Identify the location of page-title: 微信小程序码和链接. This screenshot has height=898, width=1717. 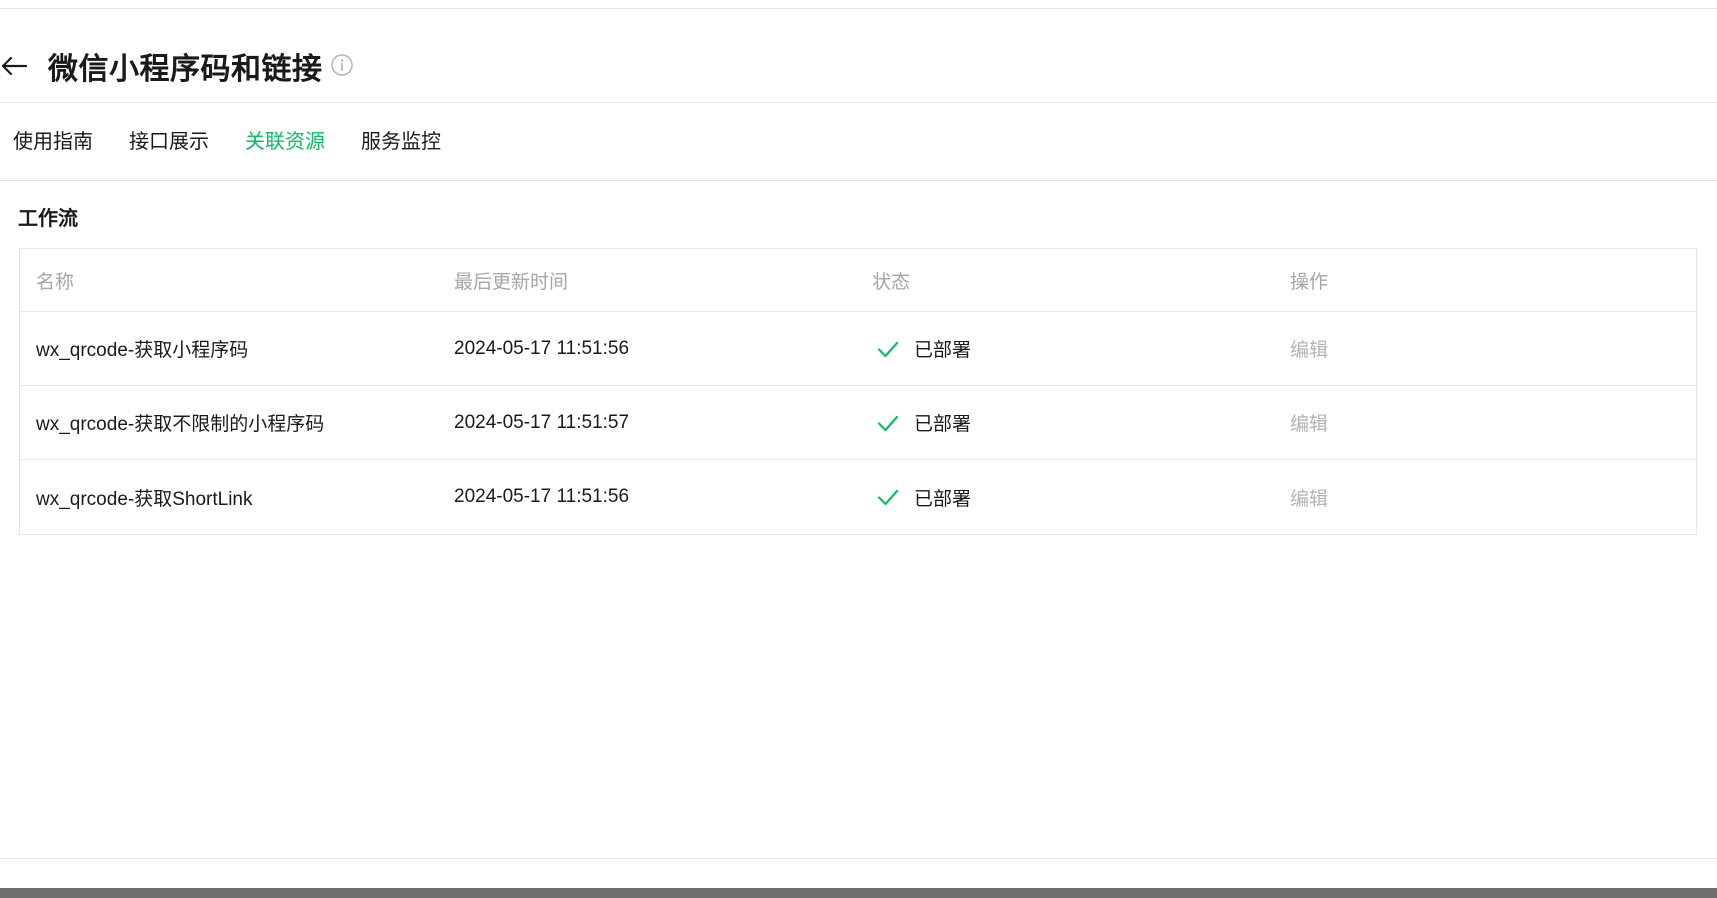
(185, 69).